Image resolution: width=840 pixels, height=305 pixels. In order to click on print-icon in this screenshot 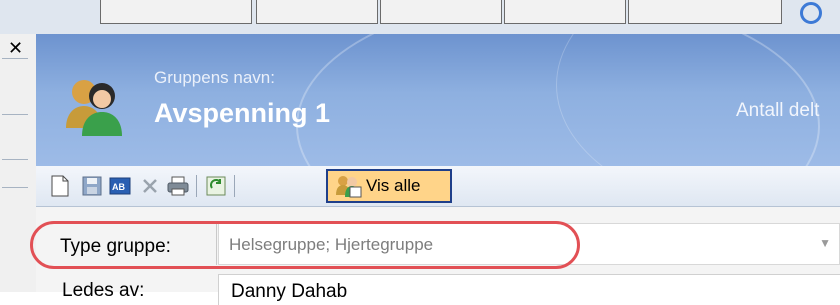, I will do `click(178, 186)`.